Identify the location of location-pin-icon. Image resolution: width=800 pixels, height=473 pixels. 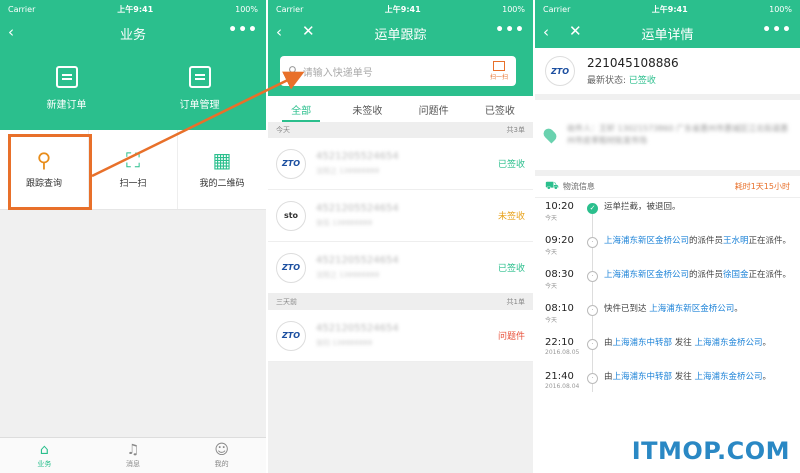
(550, 135).